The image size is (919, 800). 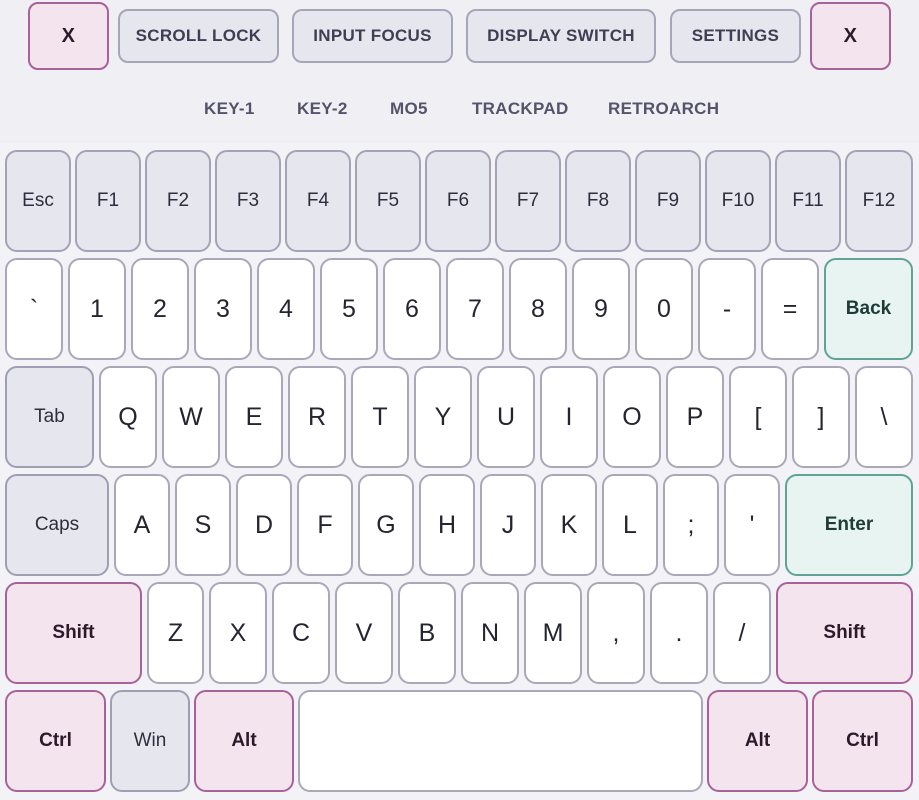 What do you see at coordinates (506, 417) in the screenshot?
I see `key-u: U` at bounding box center [506, 417].